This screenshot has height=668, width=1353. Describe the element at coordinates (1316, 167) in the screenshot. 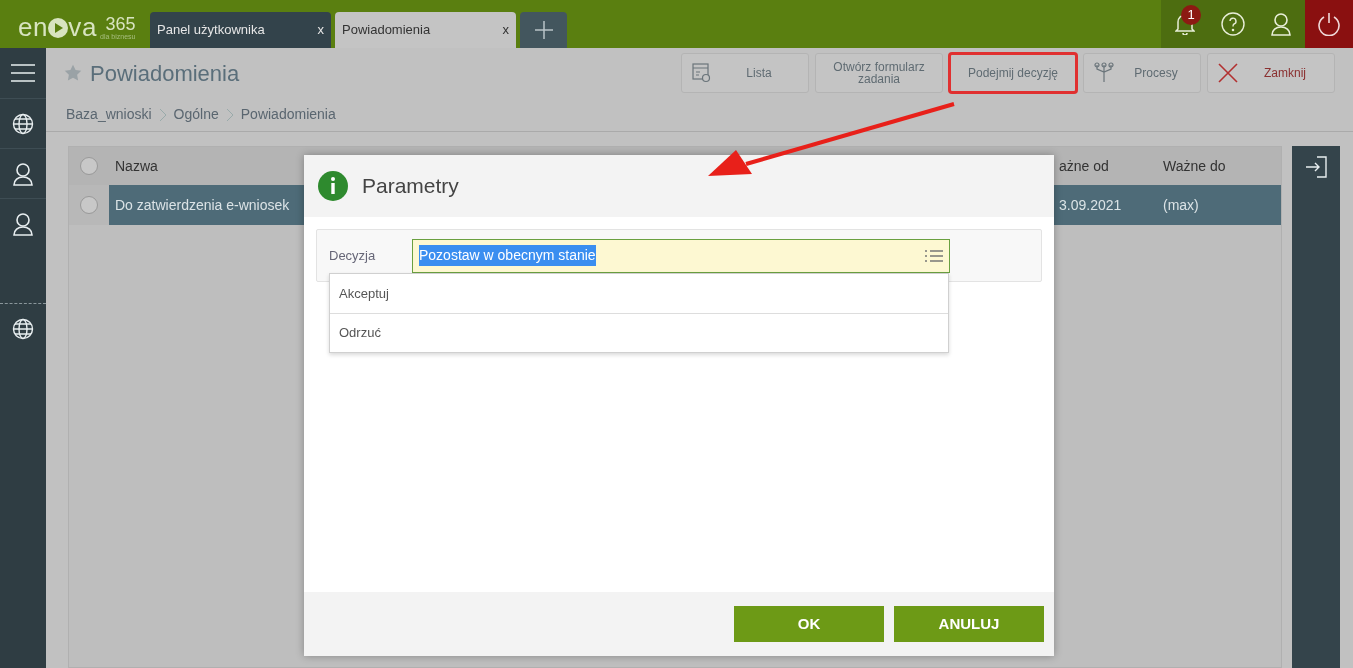

I see `sign-in-icon` at that location.